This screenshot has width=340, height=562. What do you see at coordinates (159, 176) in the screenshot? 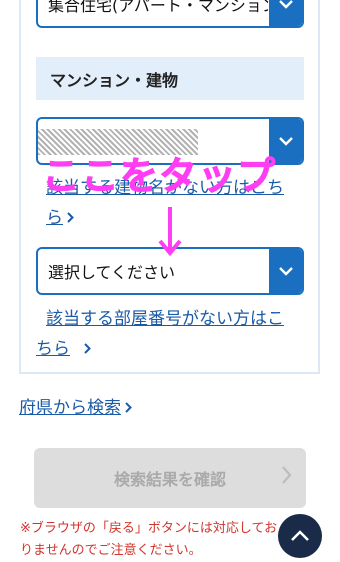
I see `tap-here-annotation: ここをタップ` at bounding box center [159, 176].